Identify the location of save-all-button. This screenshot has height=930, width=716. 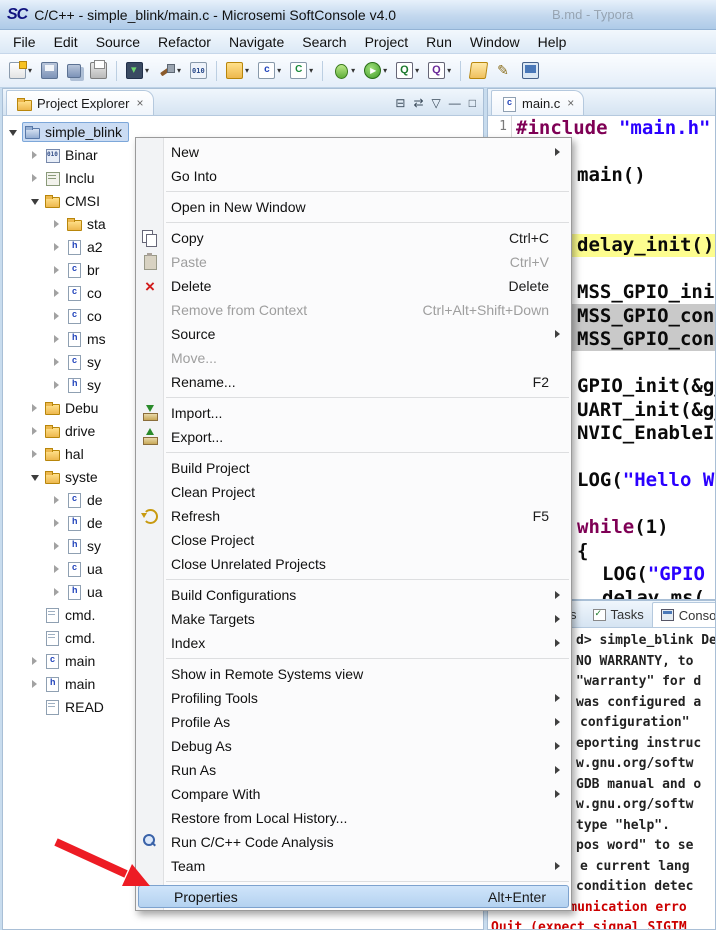
(74, 71).